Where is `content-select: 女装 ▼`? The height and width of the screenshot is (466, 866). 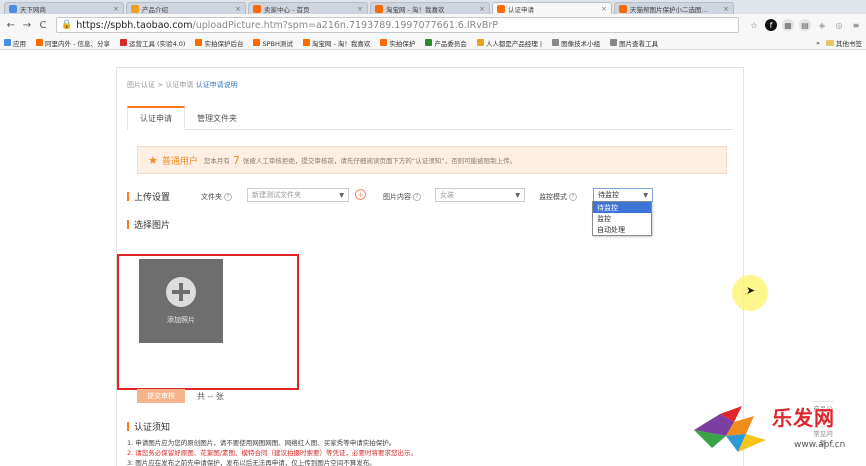
content-select: 女装 ▼ is located at coordinates (480, 195).